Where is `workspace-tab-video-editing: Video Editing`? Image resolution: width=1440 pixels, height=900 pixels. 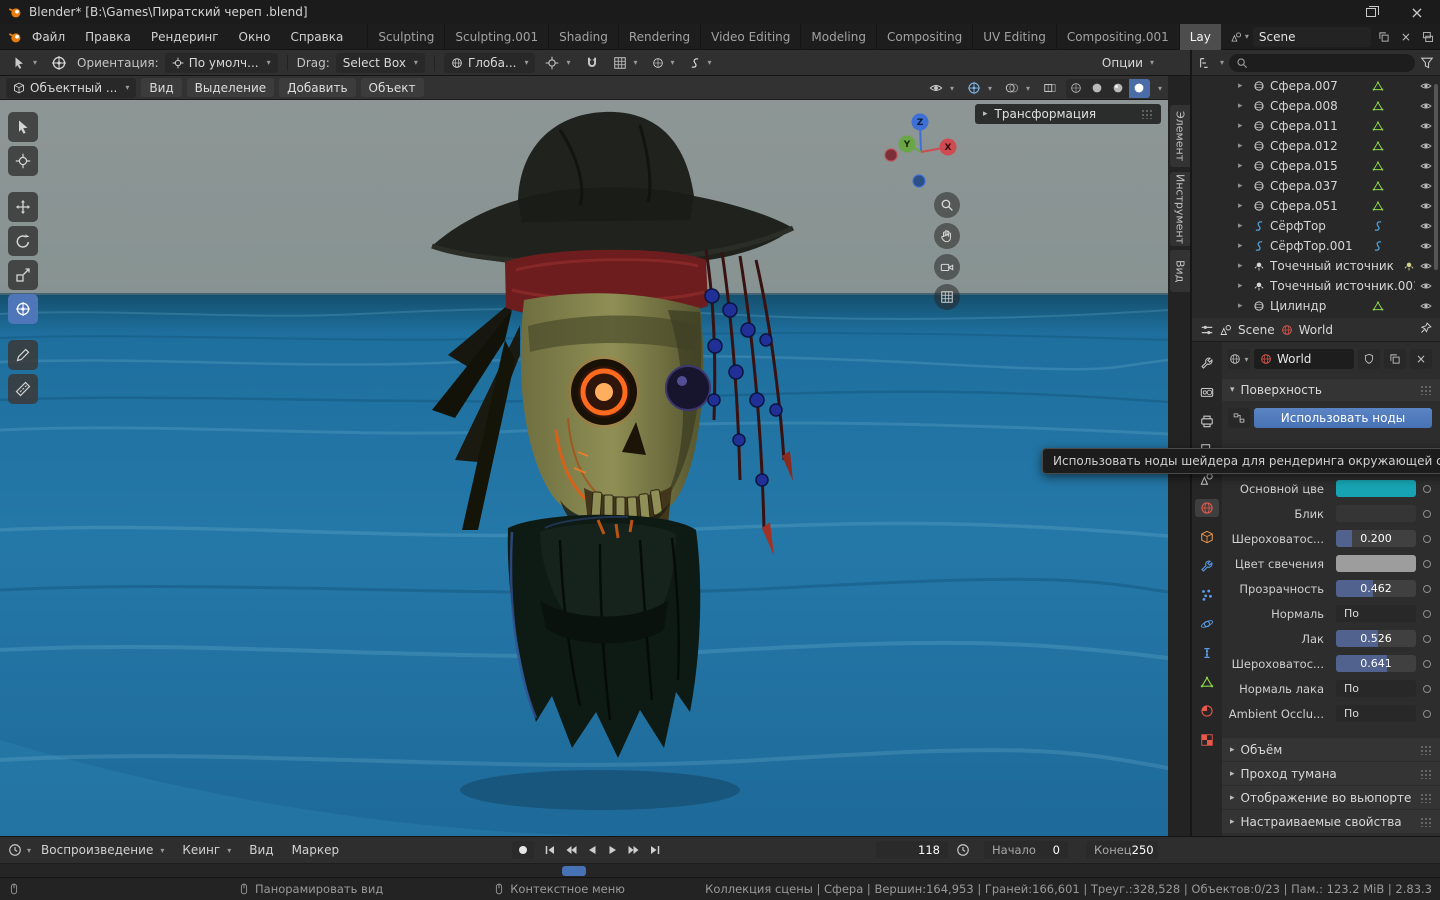
workspace-tab-video-editing: Video Editing is located at coordinates (750, 36).